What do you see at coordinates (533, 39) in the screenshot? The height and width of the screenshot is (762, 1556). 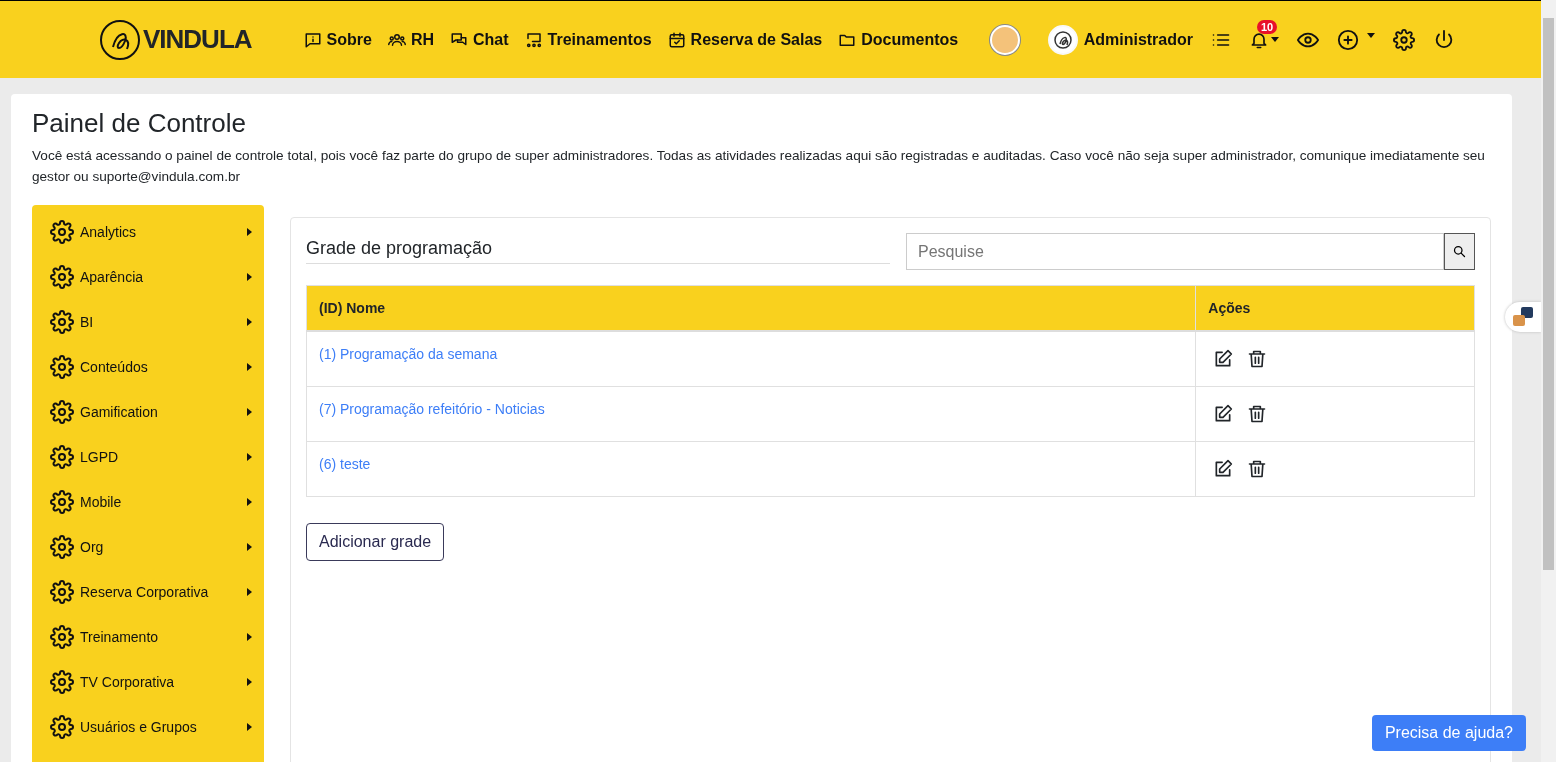 I see `board-icon` at bounding box center [533, 39].